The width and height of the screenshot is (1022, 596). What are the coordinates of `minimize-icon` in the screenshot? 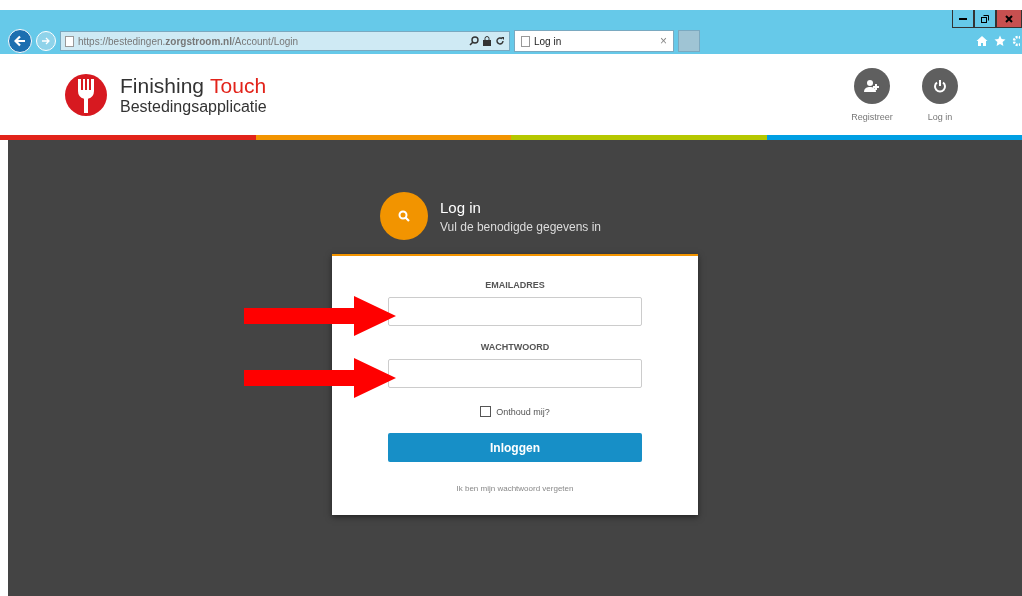 It's located at (963, 18).